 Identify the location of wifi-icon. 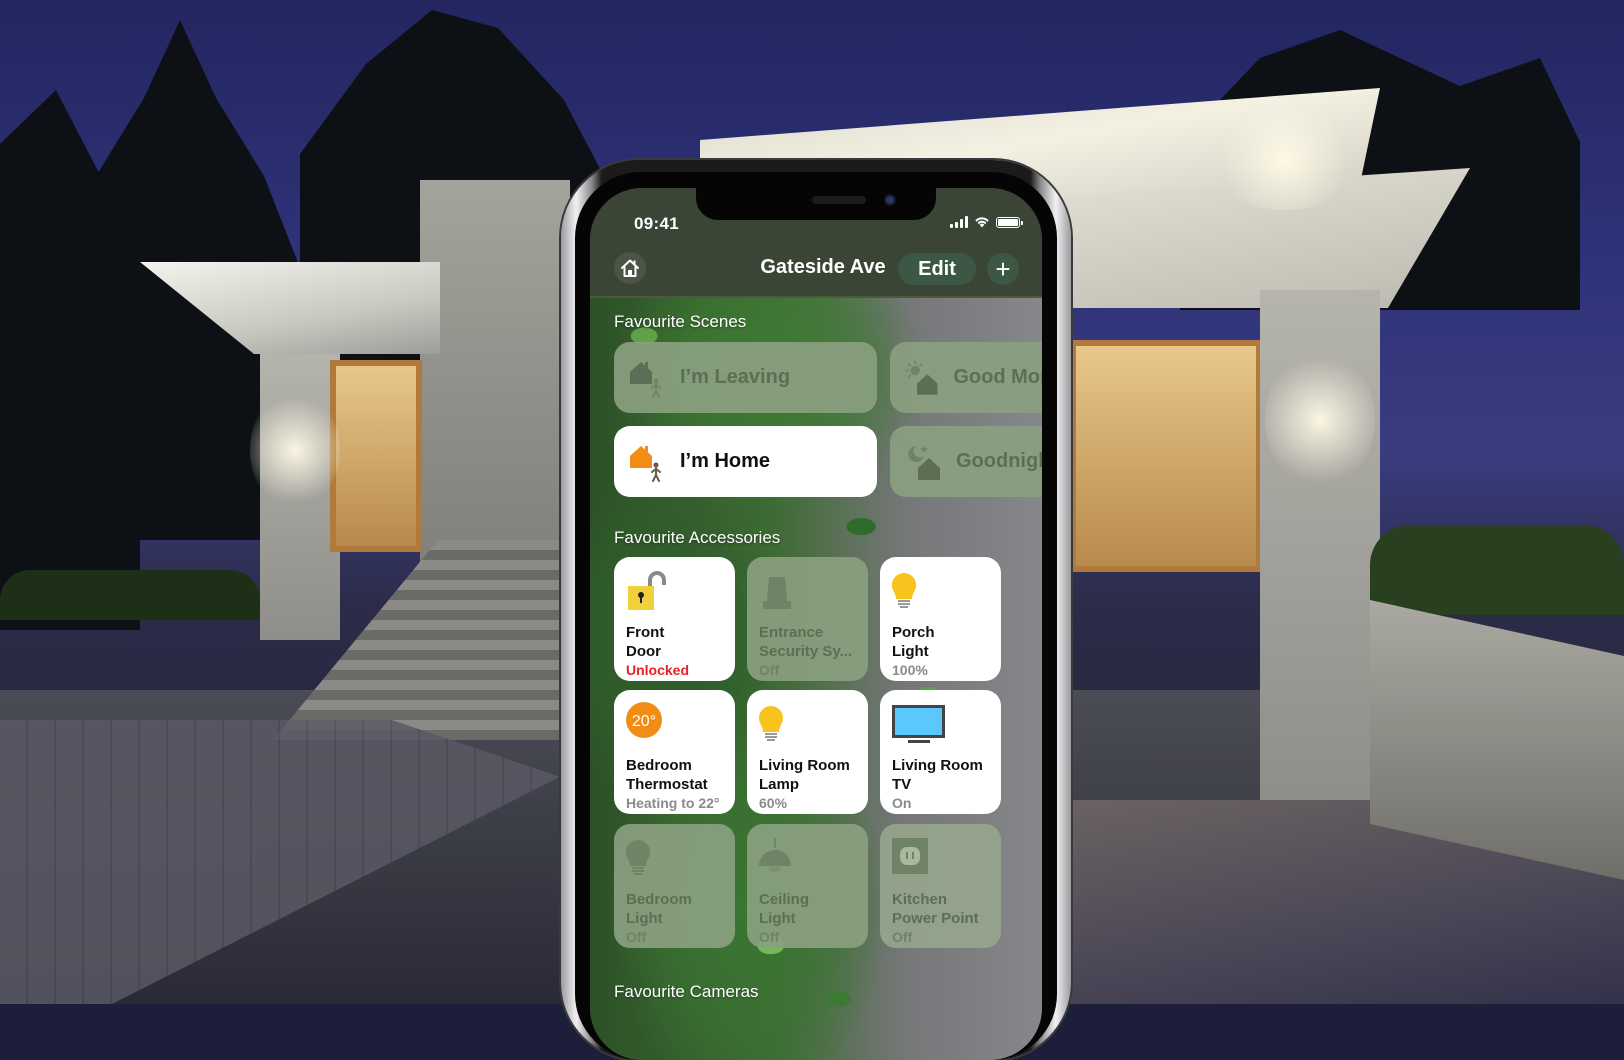
(982, 222).